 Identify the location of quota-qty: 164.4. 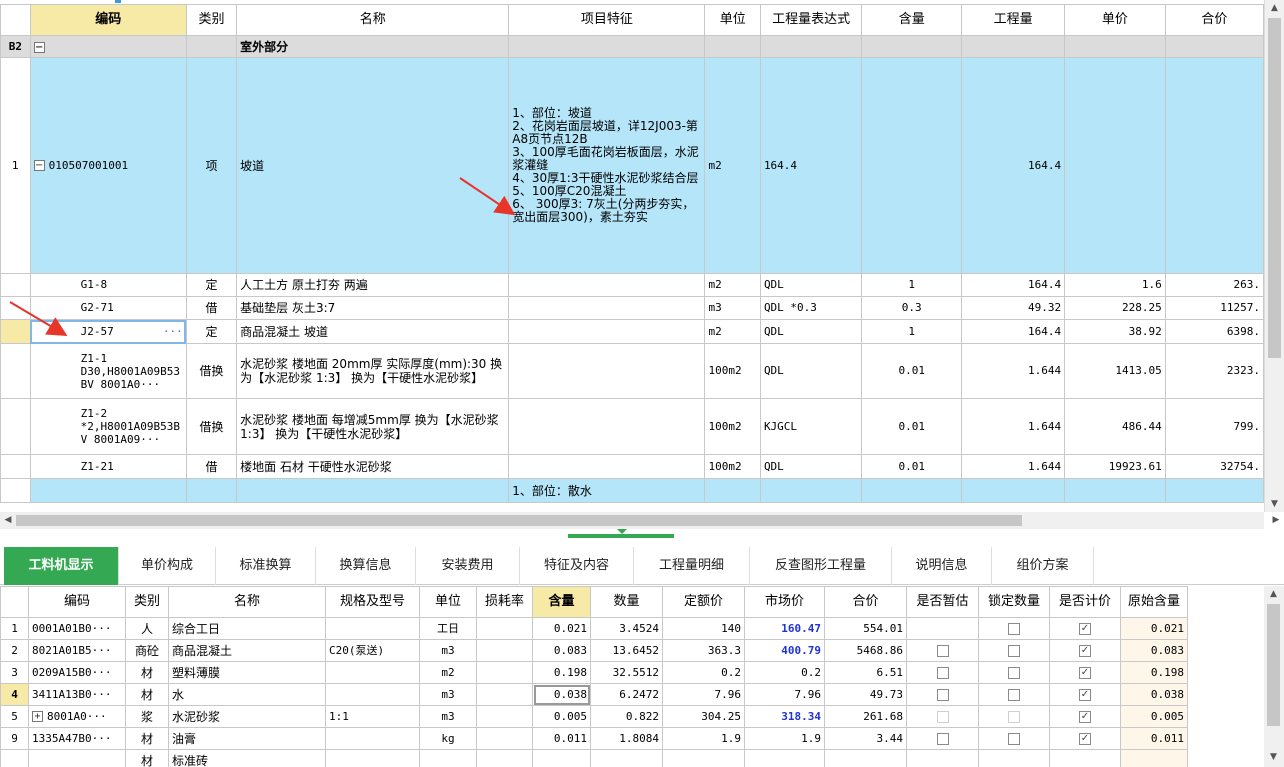
(1013, 331).